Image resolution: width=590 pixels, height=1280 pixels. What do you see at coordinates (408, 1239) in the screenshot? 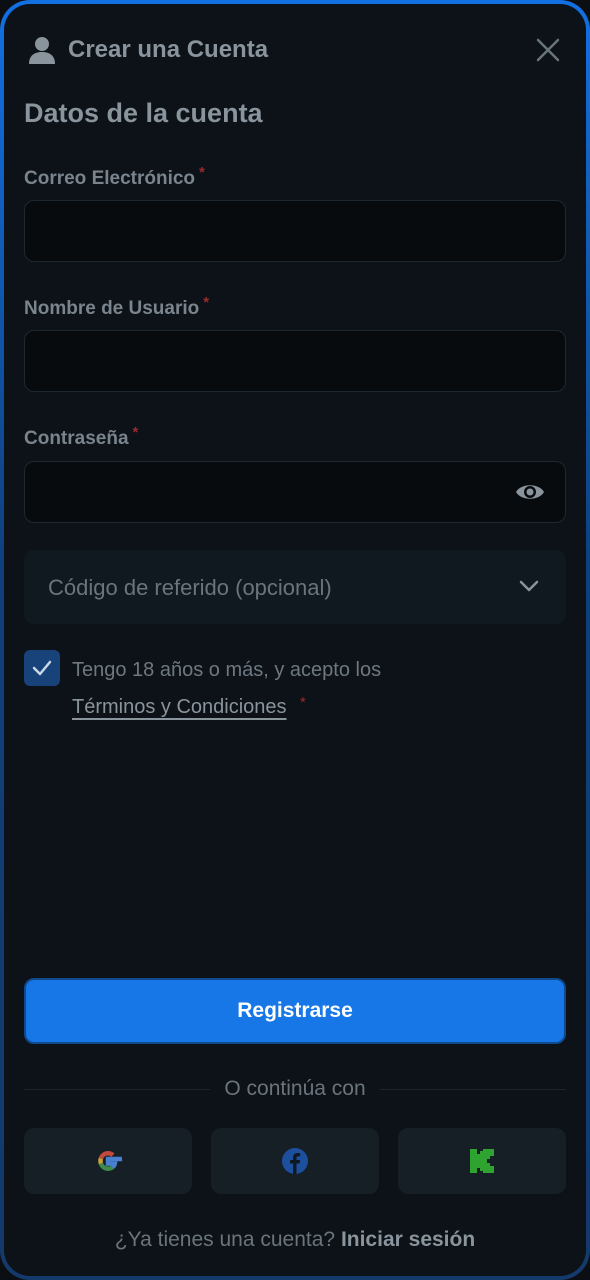
I see `login-link: Iniciar sesión` at bounding box center [408, 1239].